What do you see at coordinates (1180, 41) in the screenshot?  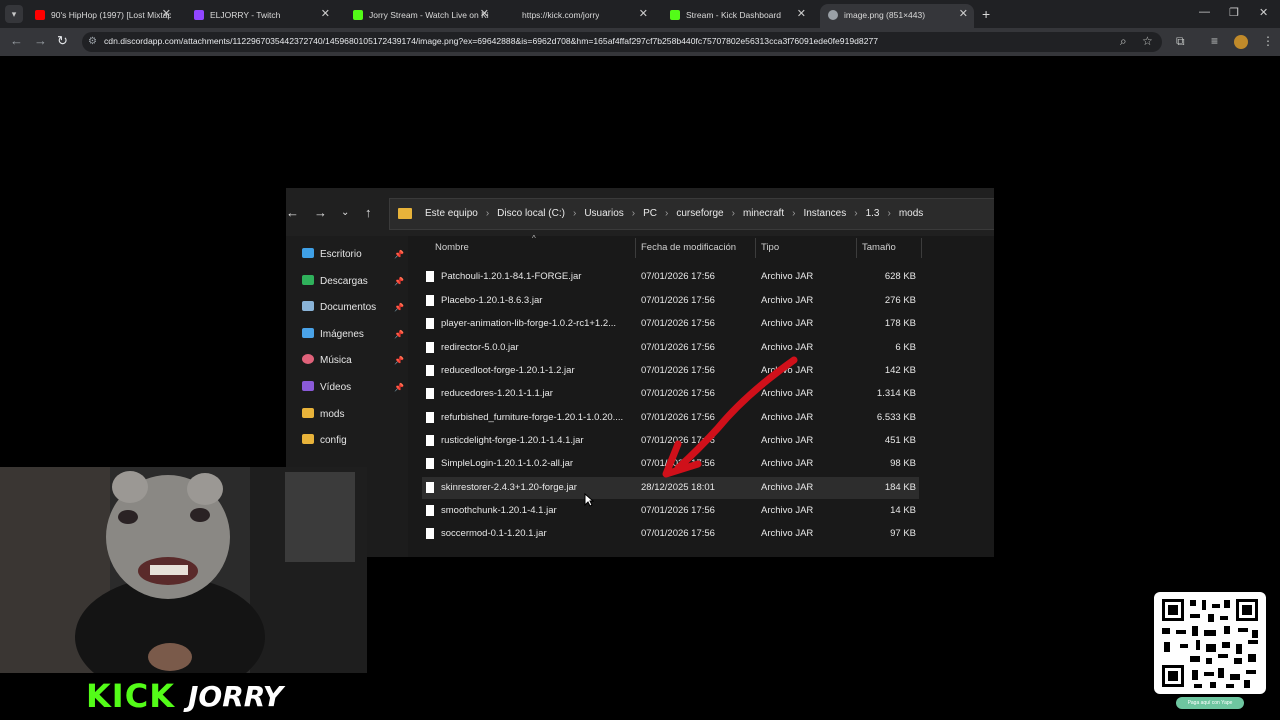 I see `extensions-icon: ⧉` at bounding box center [1180, 41].